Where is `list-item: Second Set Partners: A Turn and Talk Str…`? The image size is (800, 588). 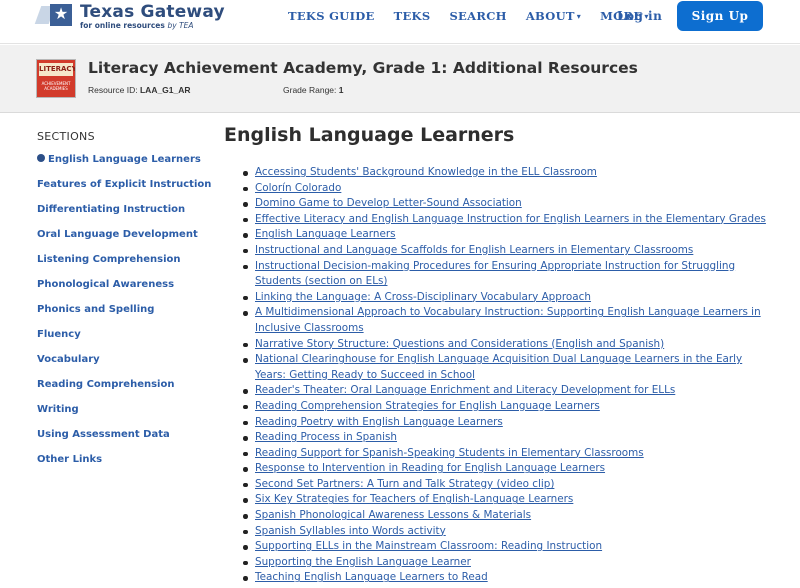 list-item: Second Set Partners: A Turn and Talk Str… is located at coordinates (506, 485).